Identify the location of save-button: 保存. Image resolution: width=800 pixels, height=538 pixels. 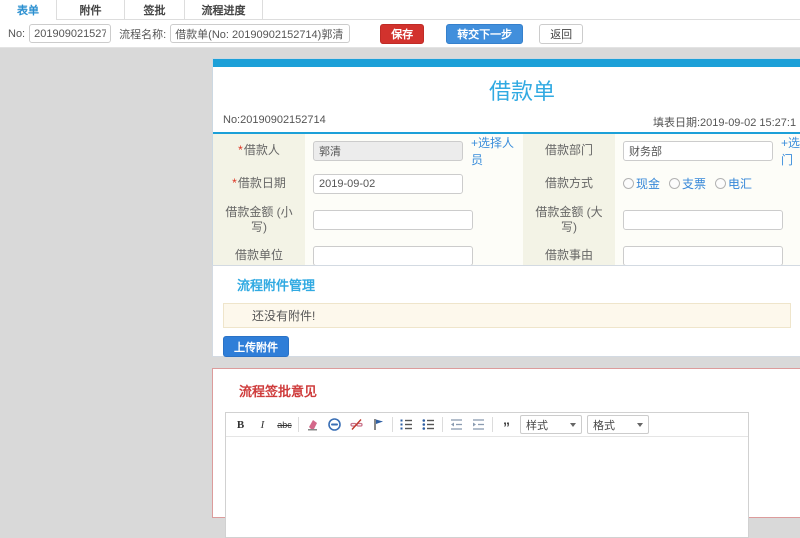
(402, 33).